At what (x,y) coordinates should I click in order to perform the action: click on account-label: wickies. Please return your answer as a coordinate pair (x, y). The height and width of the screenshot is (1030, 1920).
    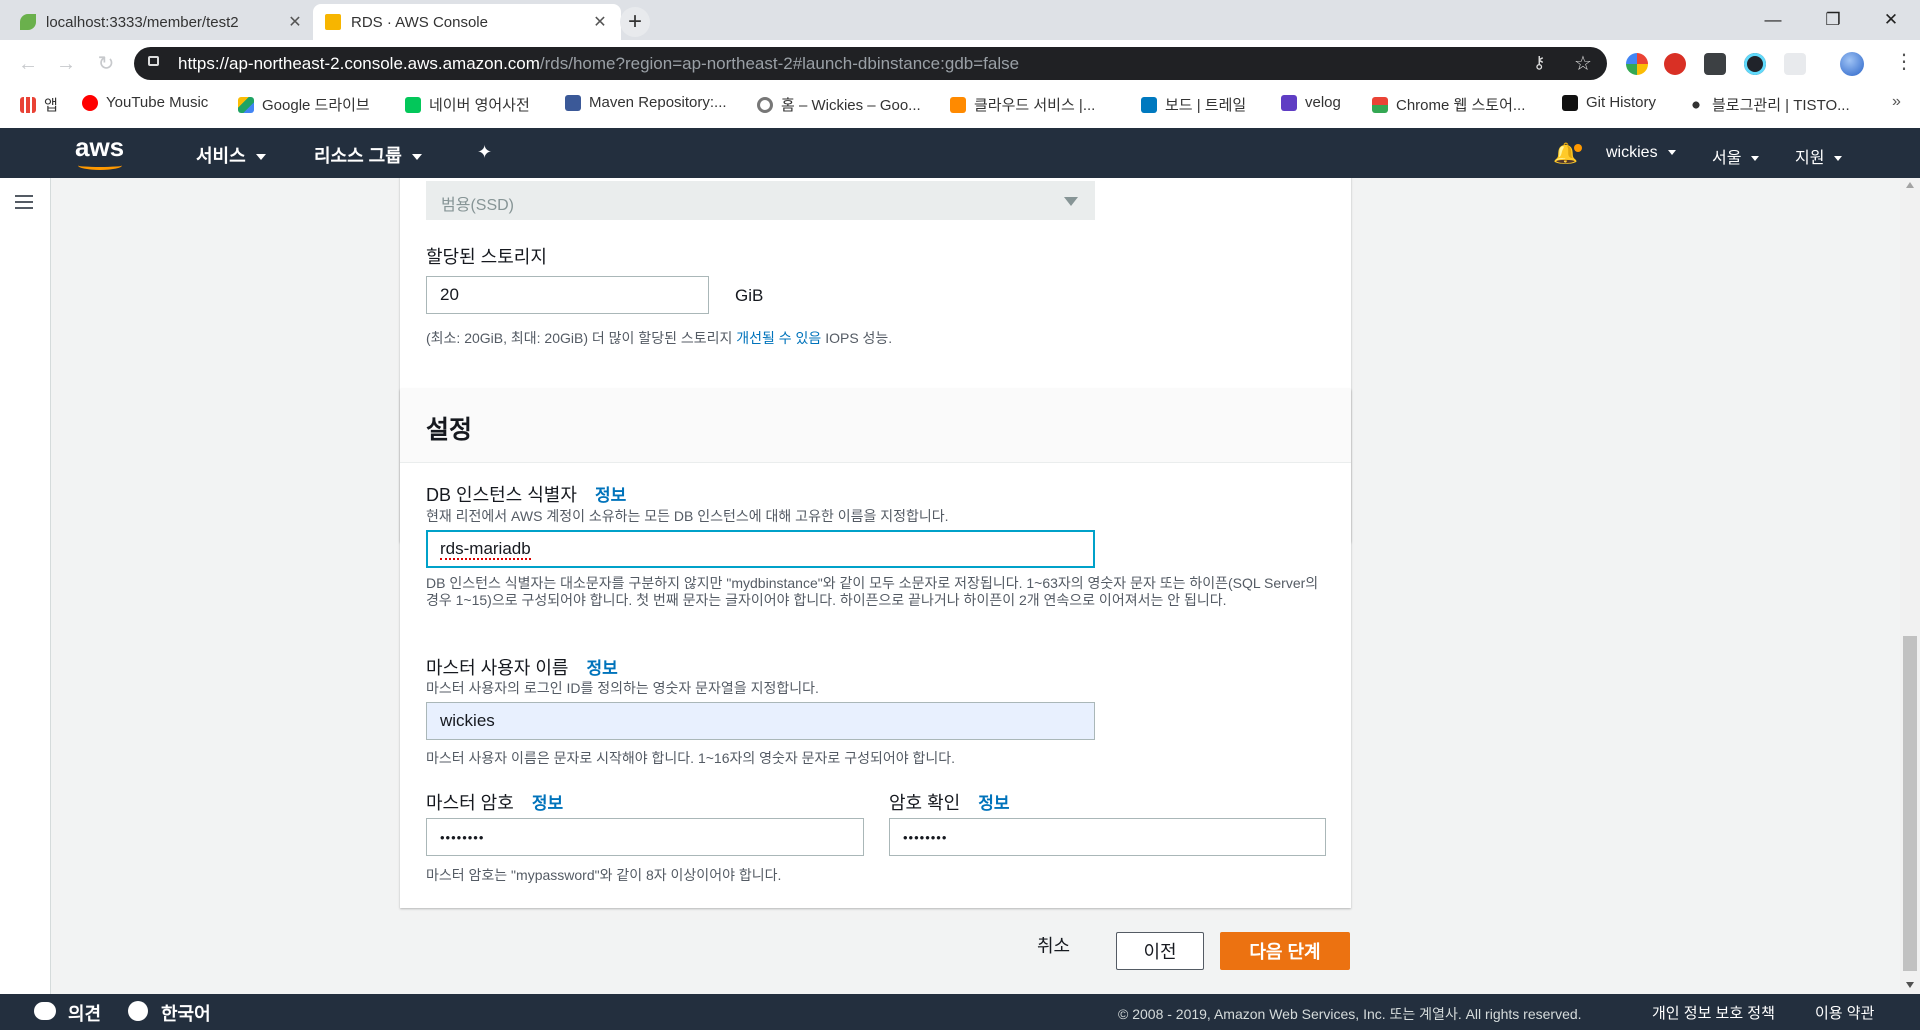
    Looking at the image, I should click on (1632, 152).